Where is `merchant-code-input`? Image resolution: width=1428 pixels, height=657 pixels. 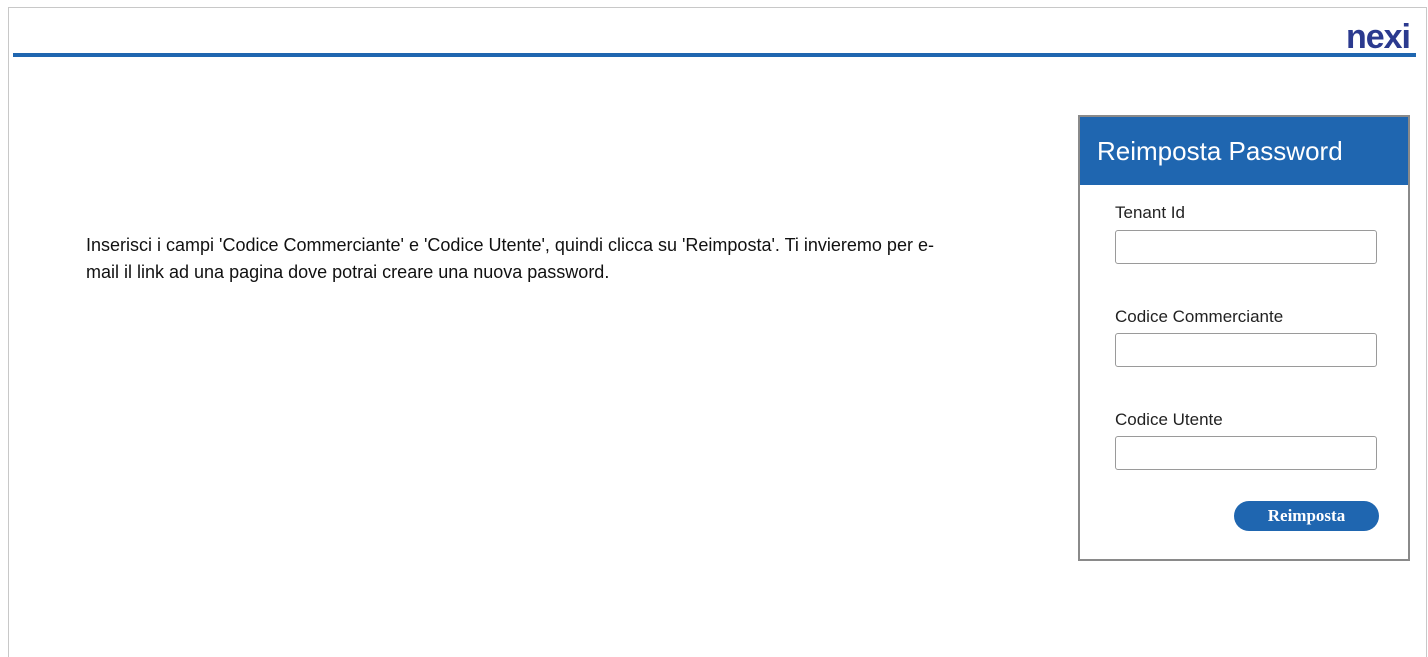
merchant-code-input is located at coordinates (1246, 350).